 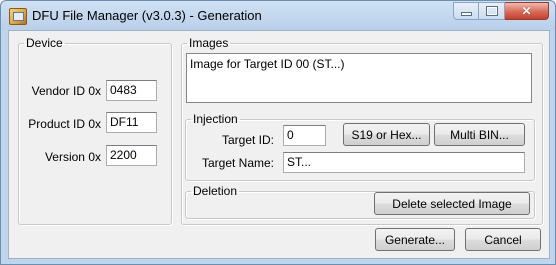 I want to click on target-id-field: 0, so click(x=304, y=135).